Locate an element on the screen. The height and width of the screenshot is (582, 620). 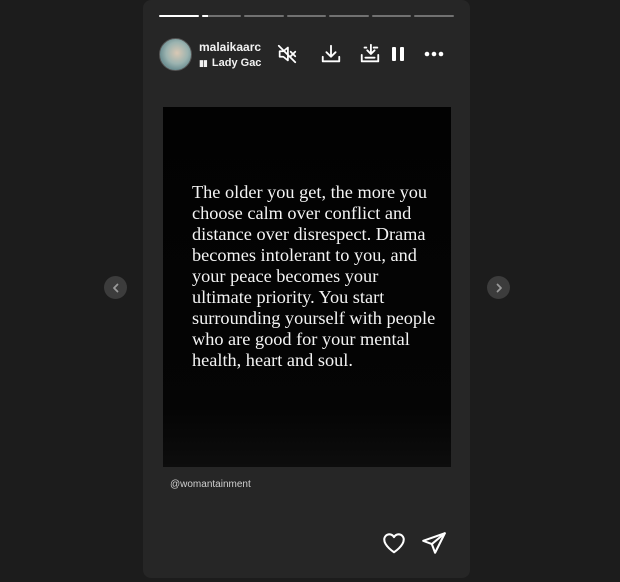
username: malaikaarc is located at coordinates (231, 47).